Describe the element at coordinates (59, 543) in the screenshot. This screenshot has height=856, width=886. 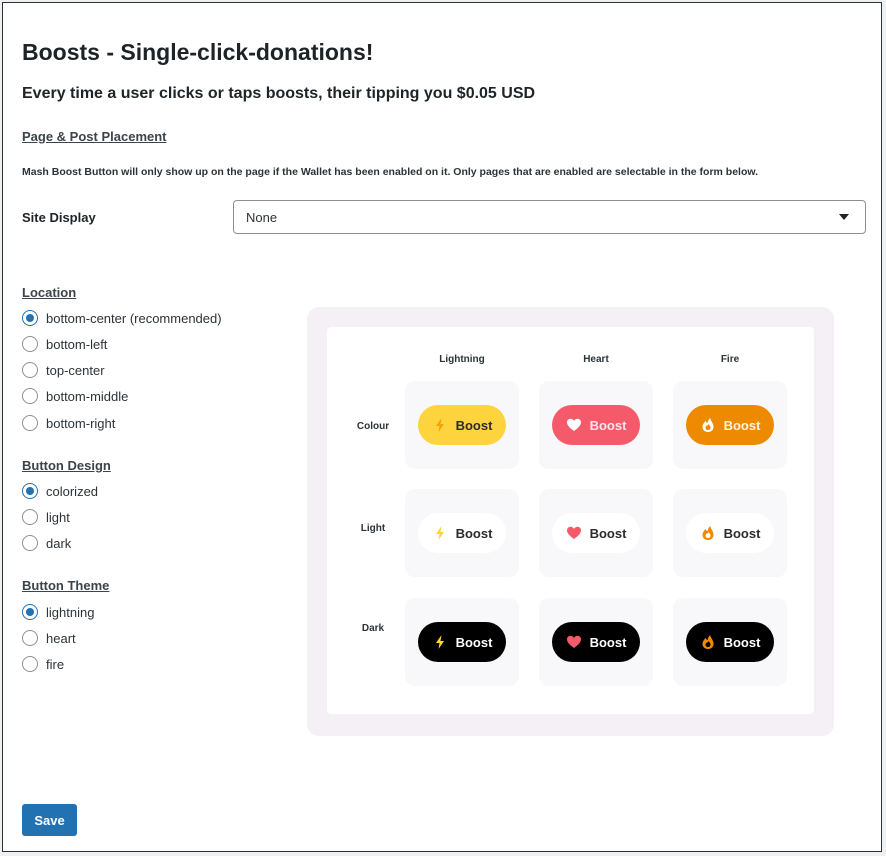
I see `design-option-label: dark` at that location.